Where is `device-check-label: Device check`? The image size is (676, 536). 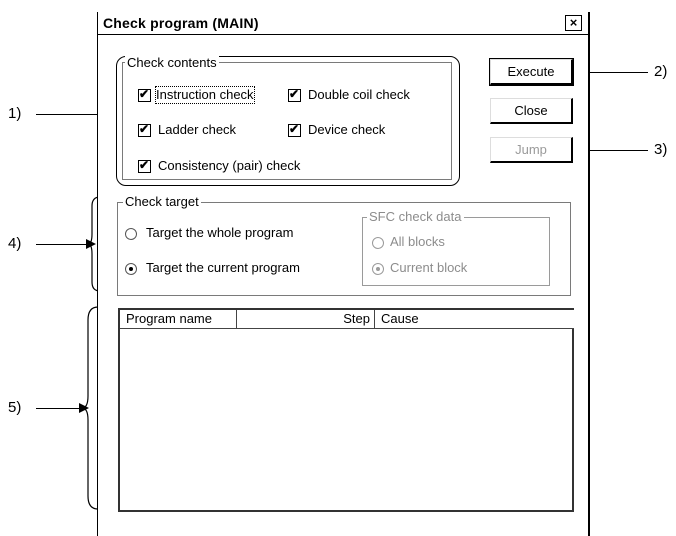
device-check-label: Device check is located at coordinates (346, 130).